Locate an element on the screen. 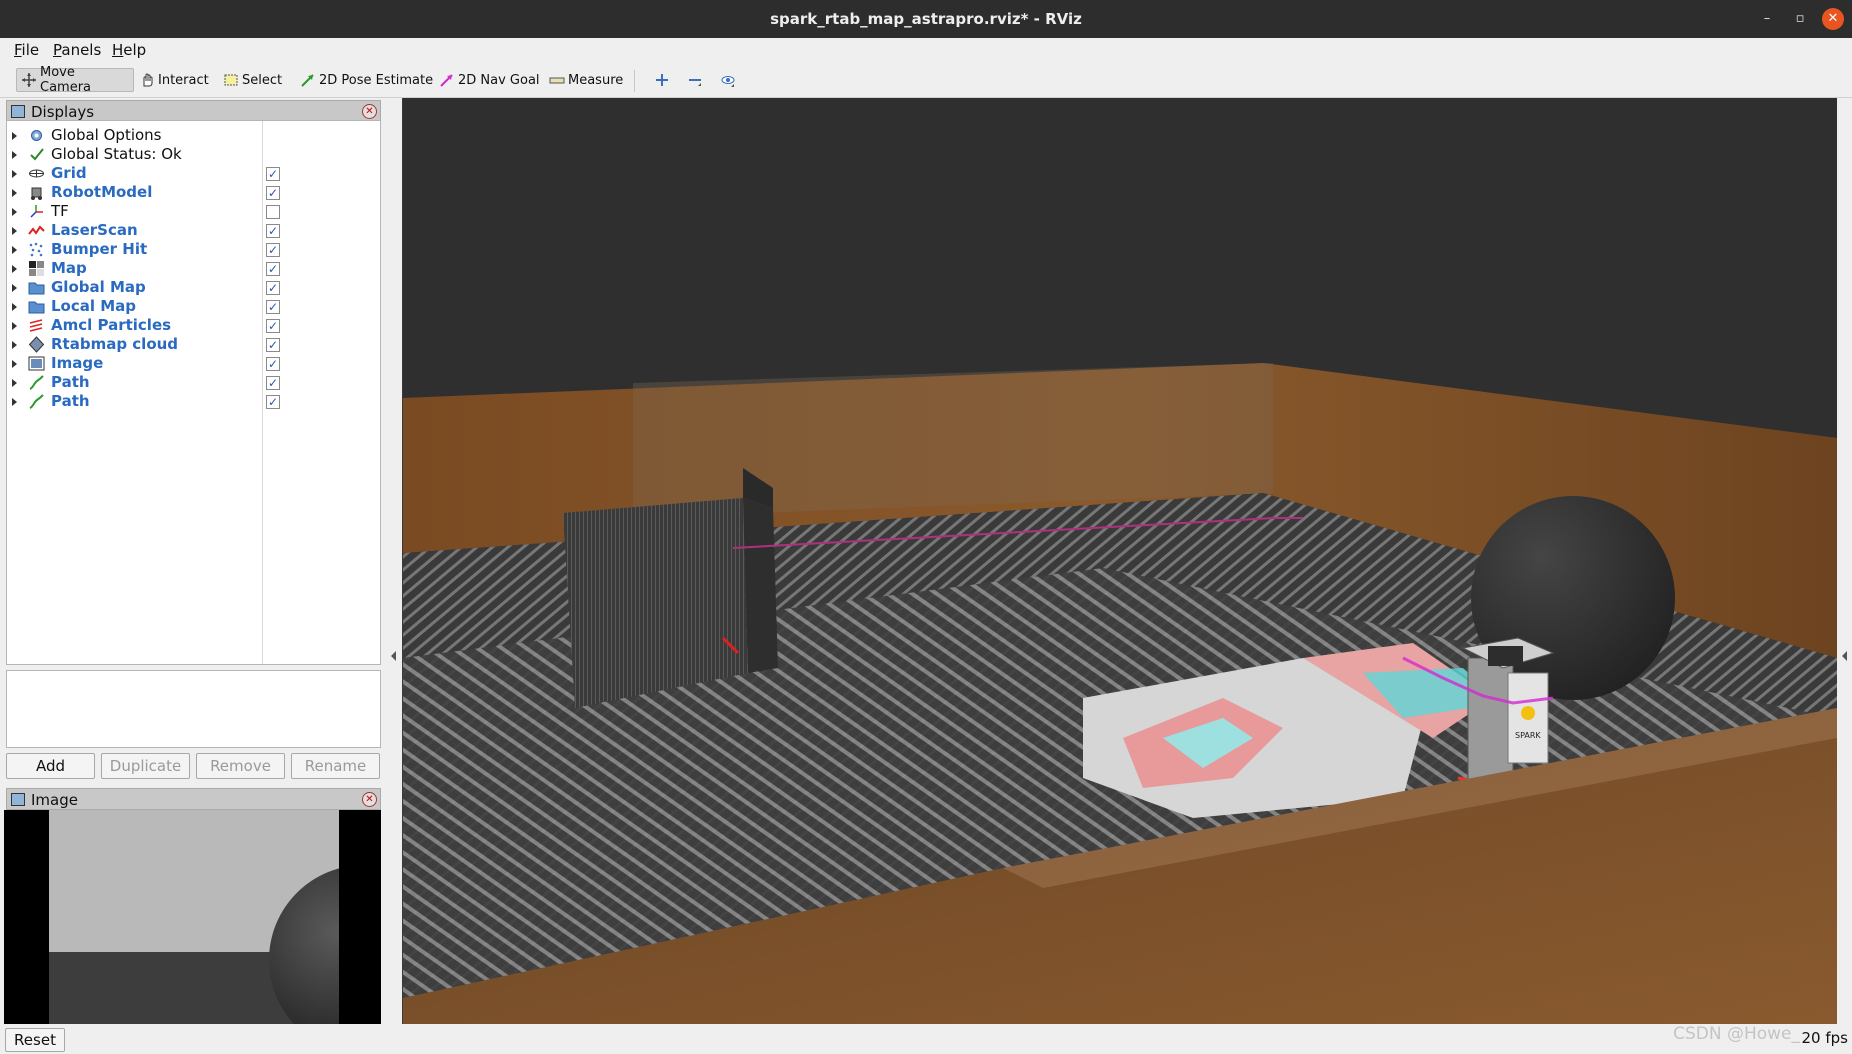 This screenshot has height=1054, width=1852. select-box-icon is located at coordinates (231, 80).